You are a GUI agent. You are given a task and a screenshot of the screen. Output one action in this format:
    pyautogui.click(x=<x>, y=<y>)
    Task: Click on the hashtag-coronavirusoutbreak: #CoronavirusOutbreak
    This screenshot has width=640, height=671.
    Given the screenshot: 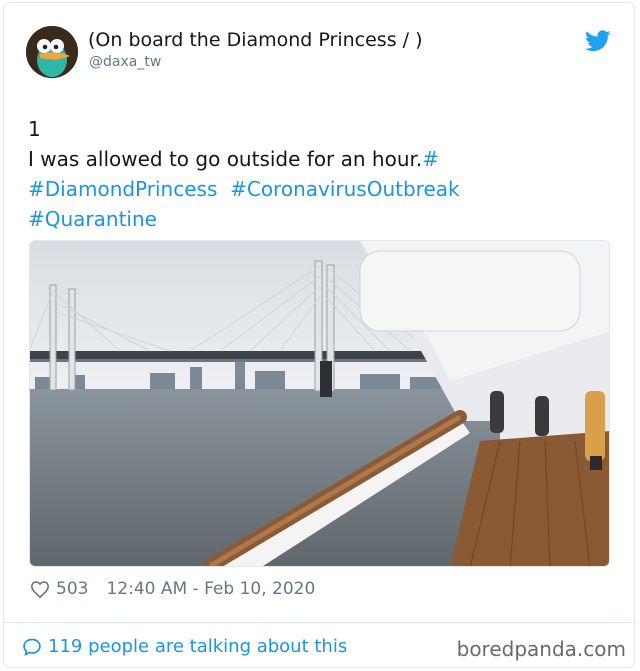 What is the action you would take?
    pyautogui.click(x=345, y=189)
    